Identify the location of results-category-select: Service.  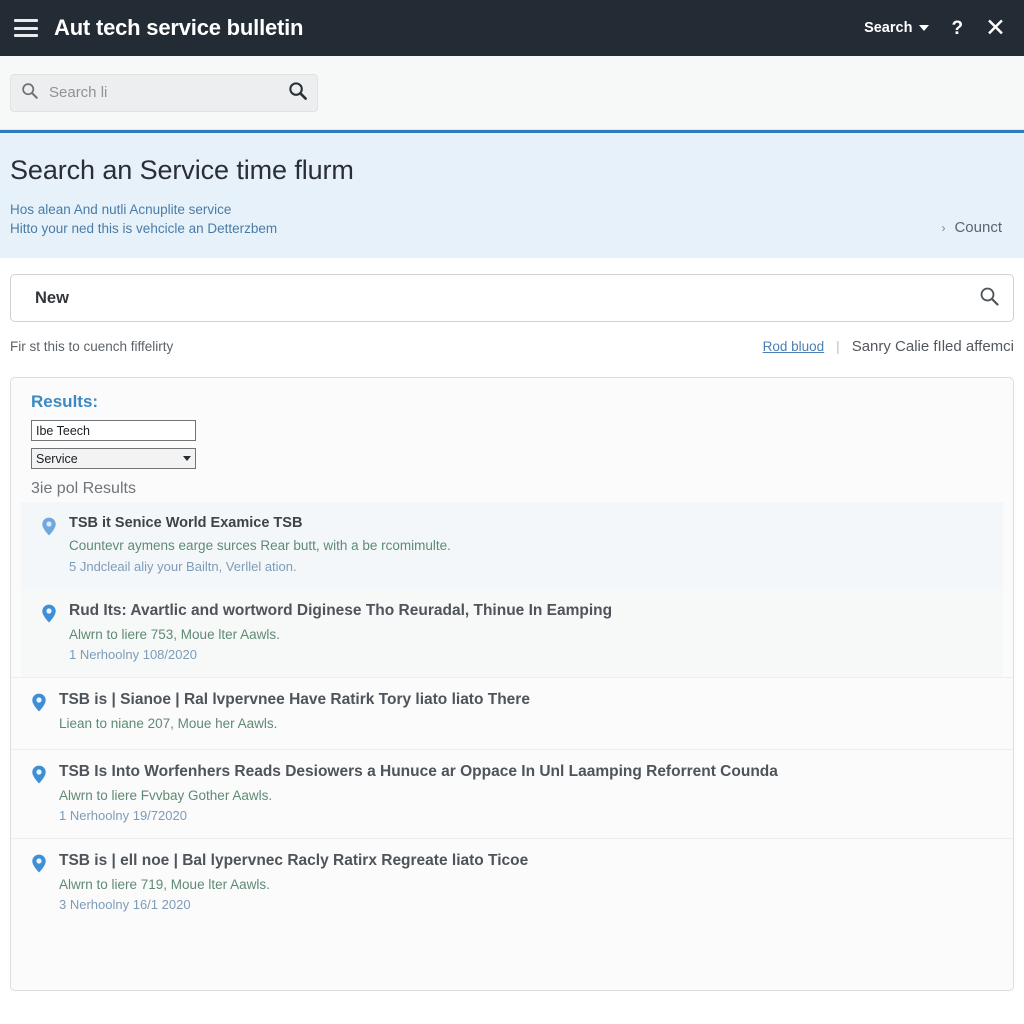
(113, 459).